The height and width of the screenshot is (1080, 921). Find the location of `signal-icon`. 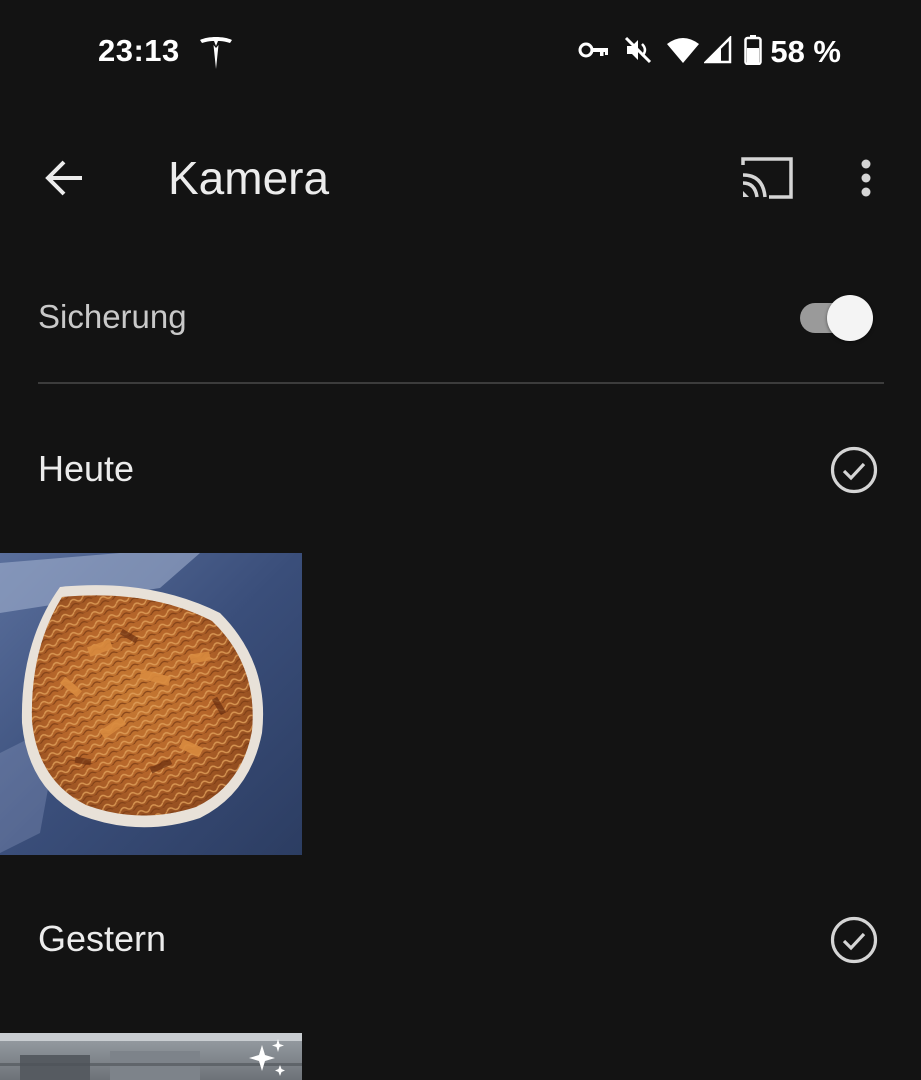

signal-icon is located at coordinates (717, 51).